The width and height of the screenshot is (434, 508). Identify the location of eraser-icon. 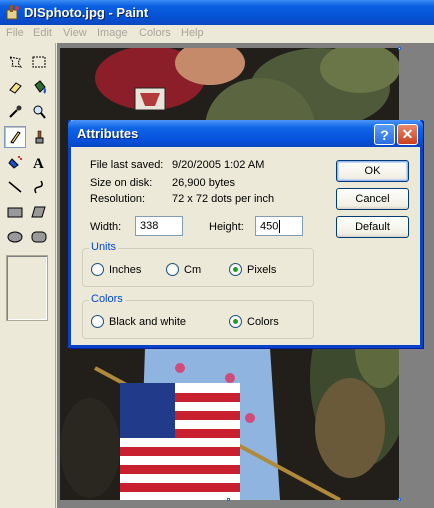
(15, 87).